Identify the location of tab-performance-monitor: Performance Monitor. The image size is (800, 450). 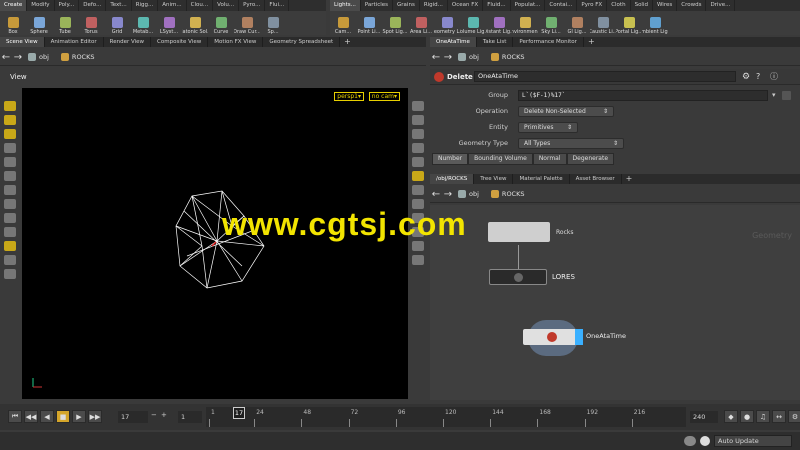
(548, 42).